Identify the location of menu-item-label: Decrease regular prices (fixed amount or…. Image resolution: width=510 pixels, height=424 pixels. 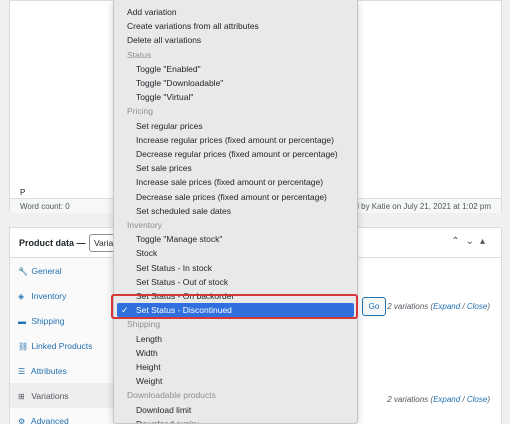
(237, 154).